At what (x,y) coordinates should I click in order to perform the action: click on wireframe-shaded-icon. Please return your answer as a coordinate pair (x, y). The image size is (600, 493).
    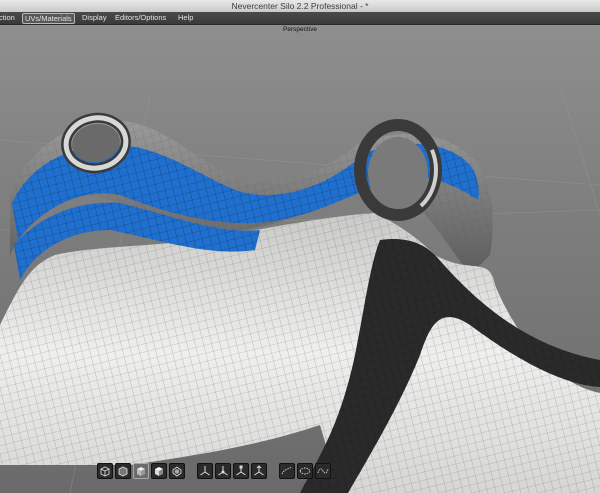
    Looking at the image, I should click on (123, 471).